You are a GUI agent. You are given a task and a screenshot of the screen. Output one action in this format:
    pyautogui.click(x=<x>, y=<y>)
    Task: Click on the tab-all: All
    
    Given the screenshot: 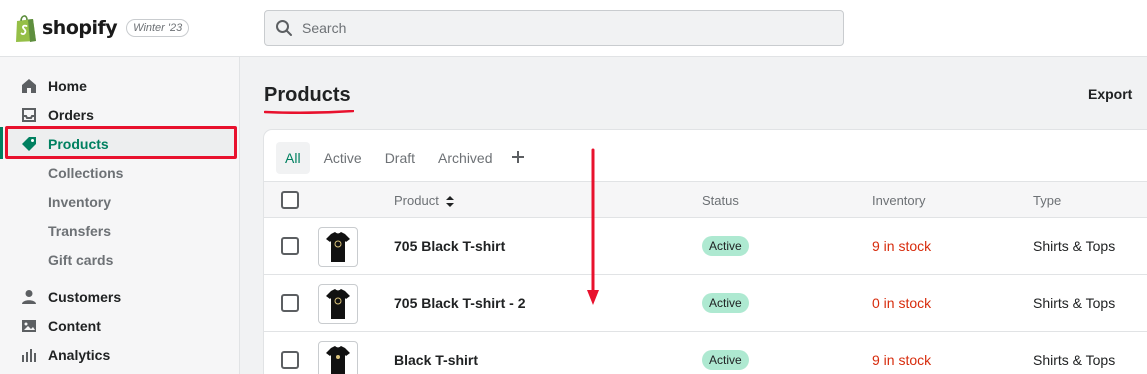 What is the action you would take?
    pyautogui.click(x=293, y=158)
    